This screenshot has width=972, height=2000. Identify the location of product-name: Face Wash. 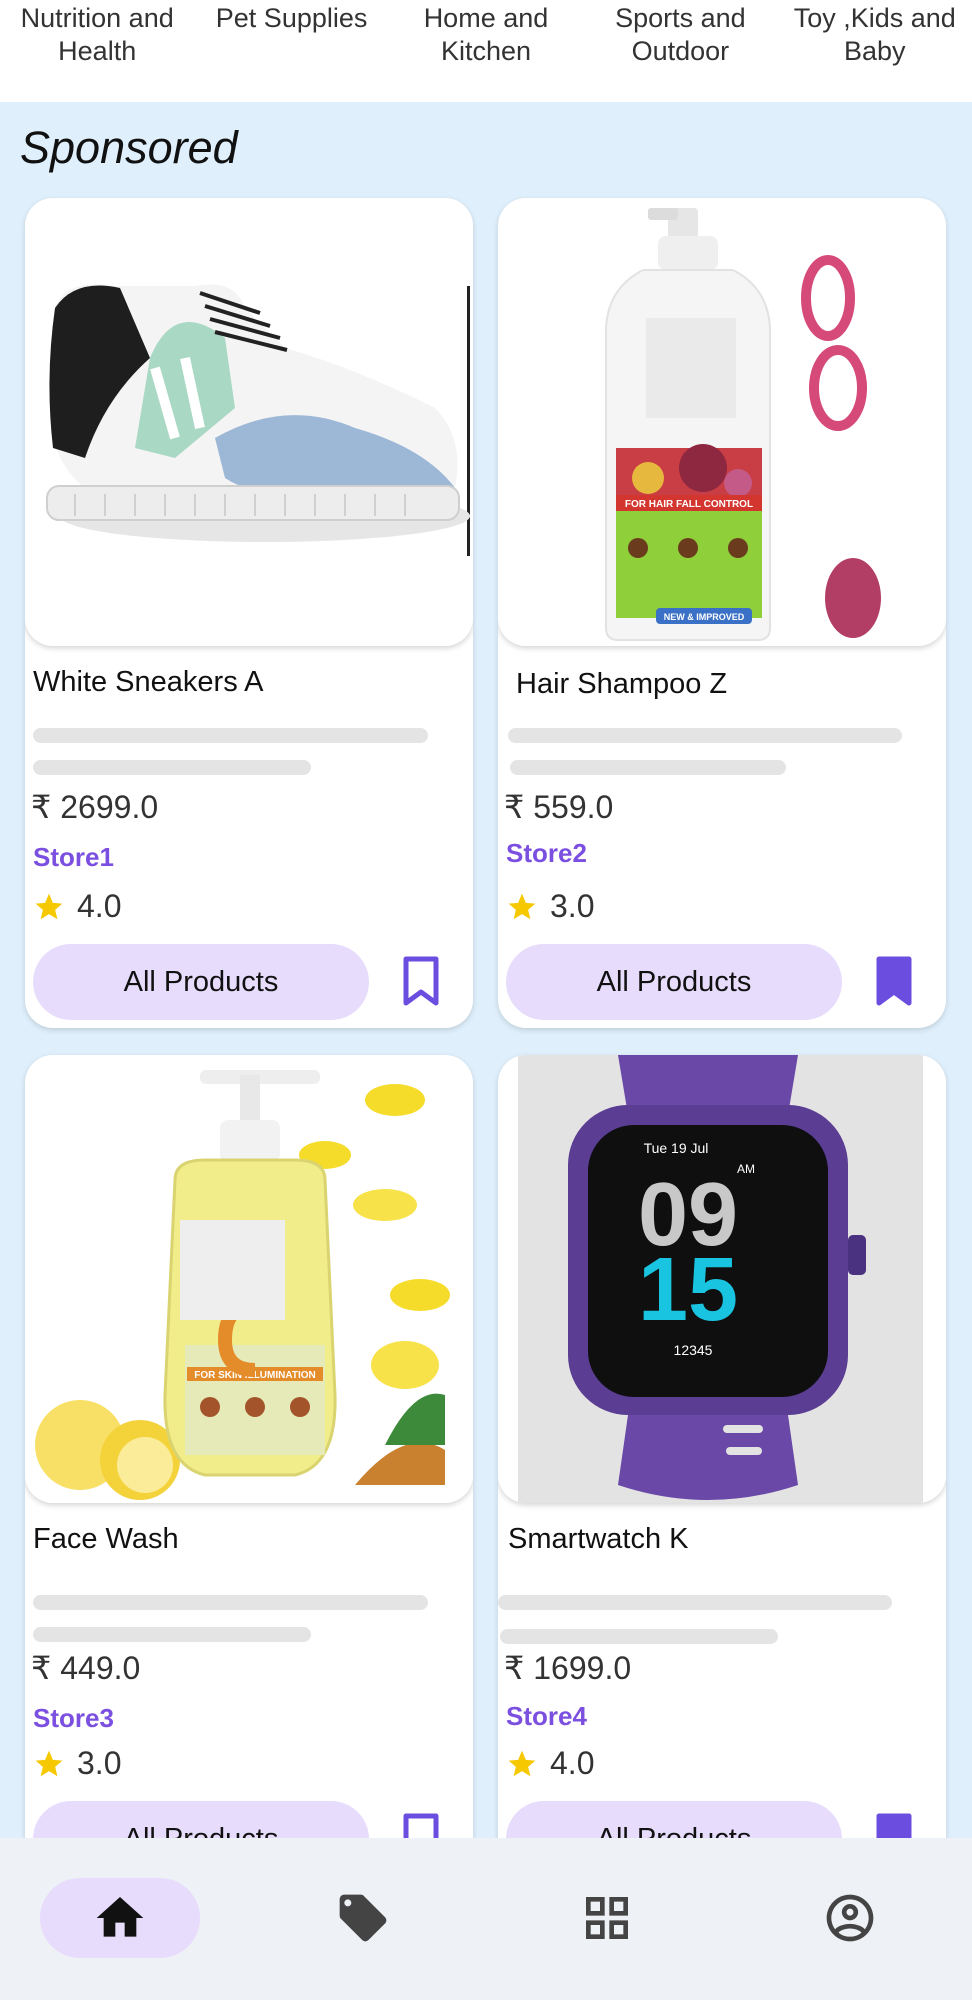
(106, 1539).